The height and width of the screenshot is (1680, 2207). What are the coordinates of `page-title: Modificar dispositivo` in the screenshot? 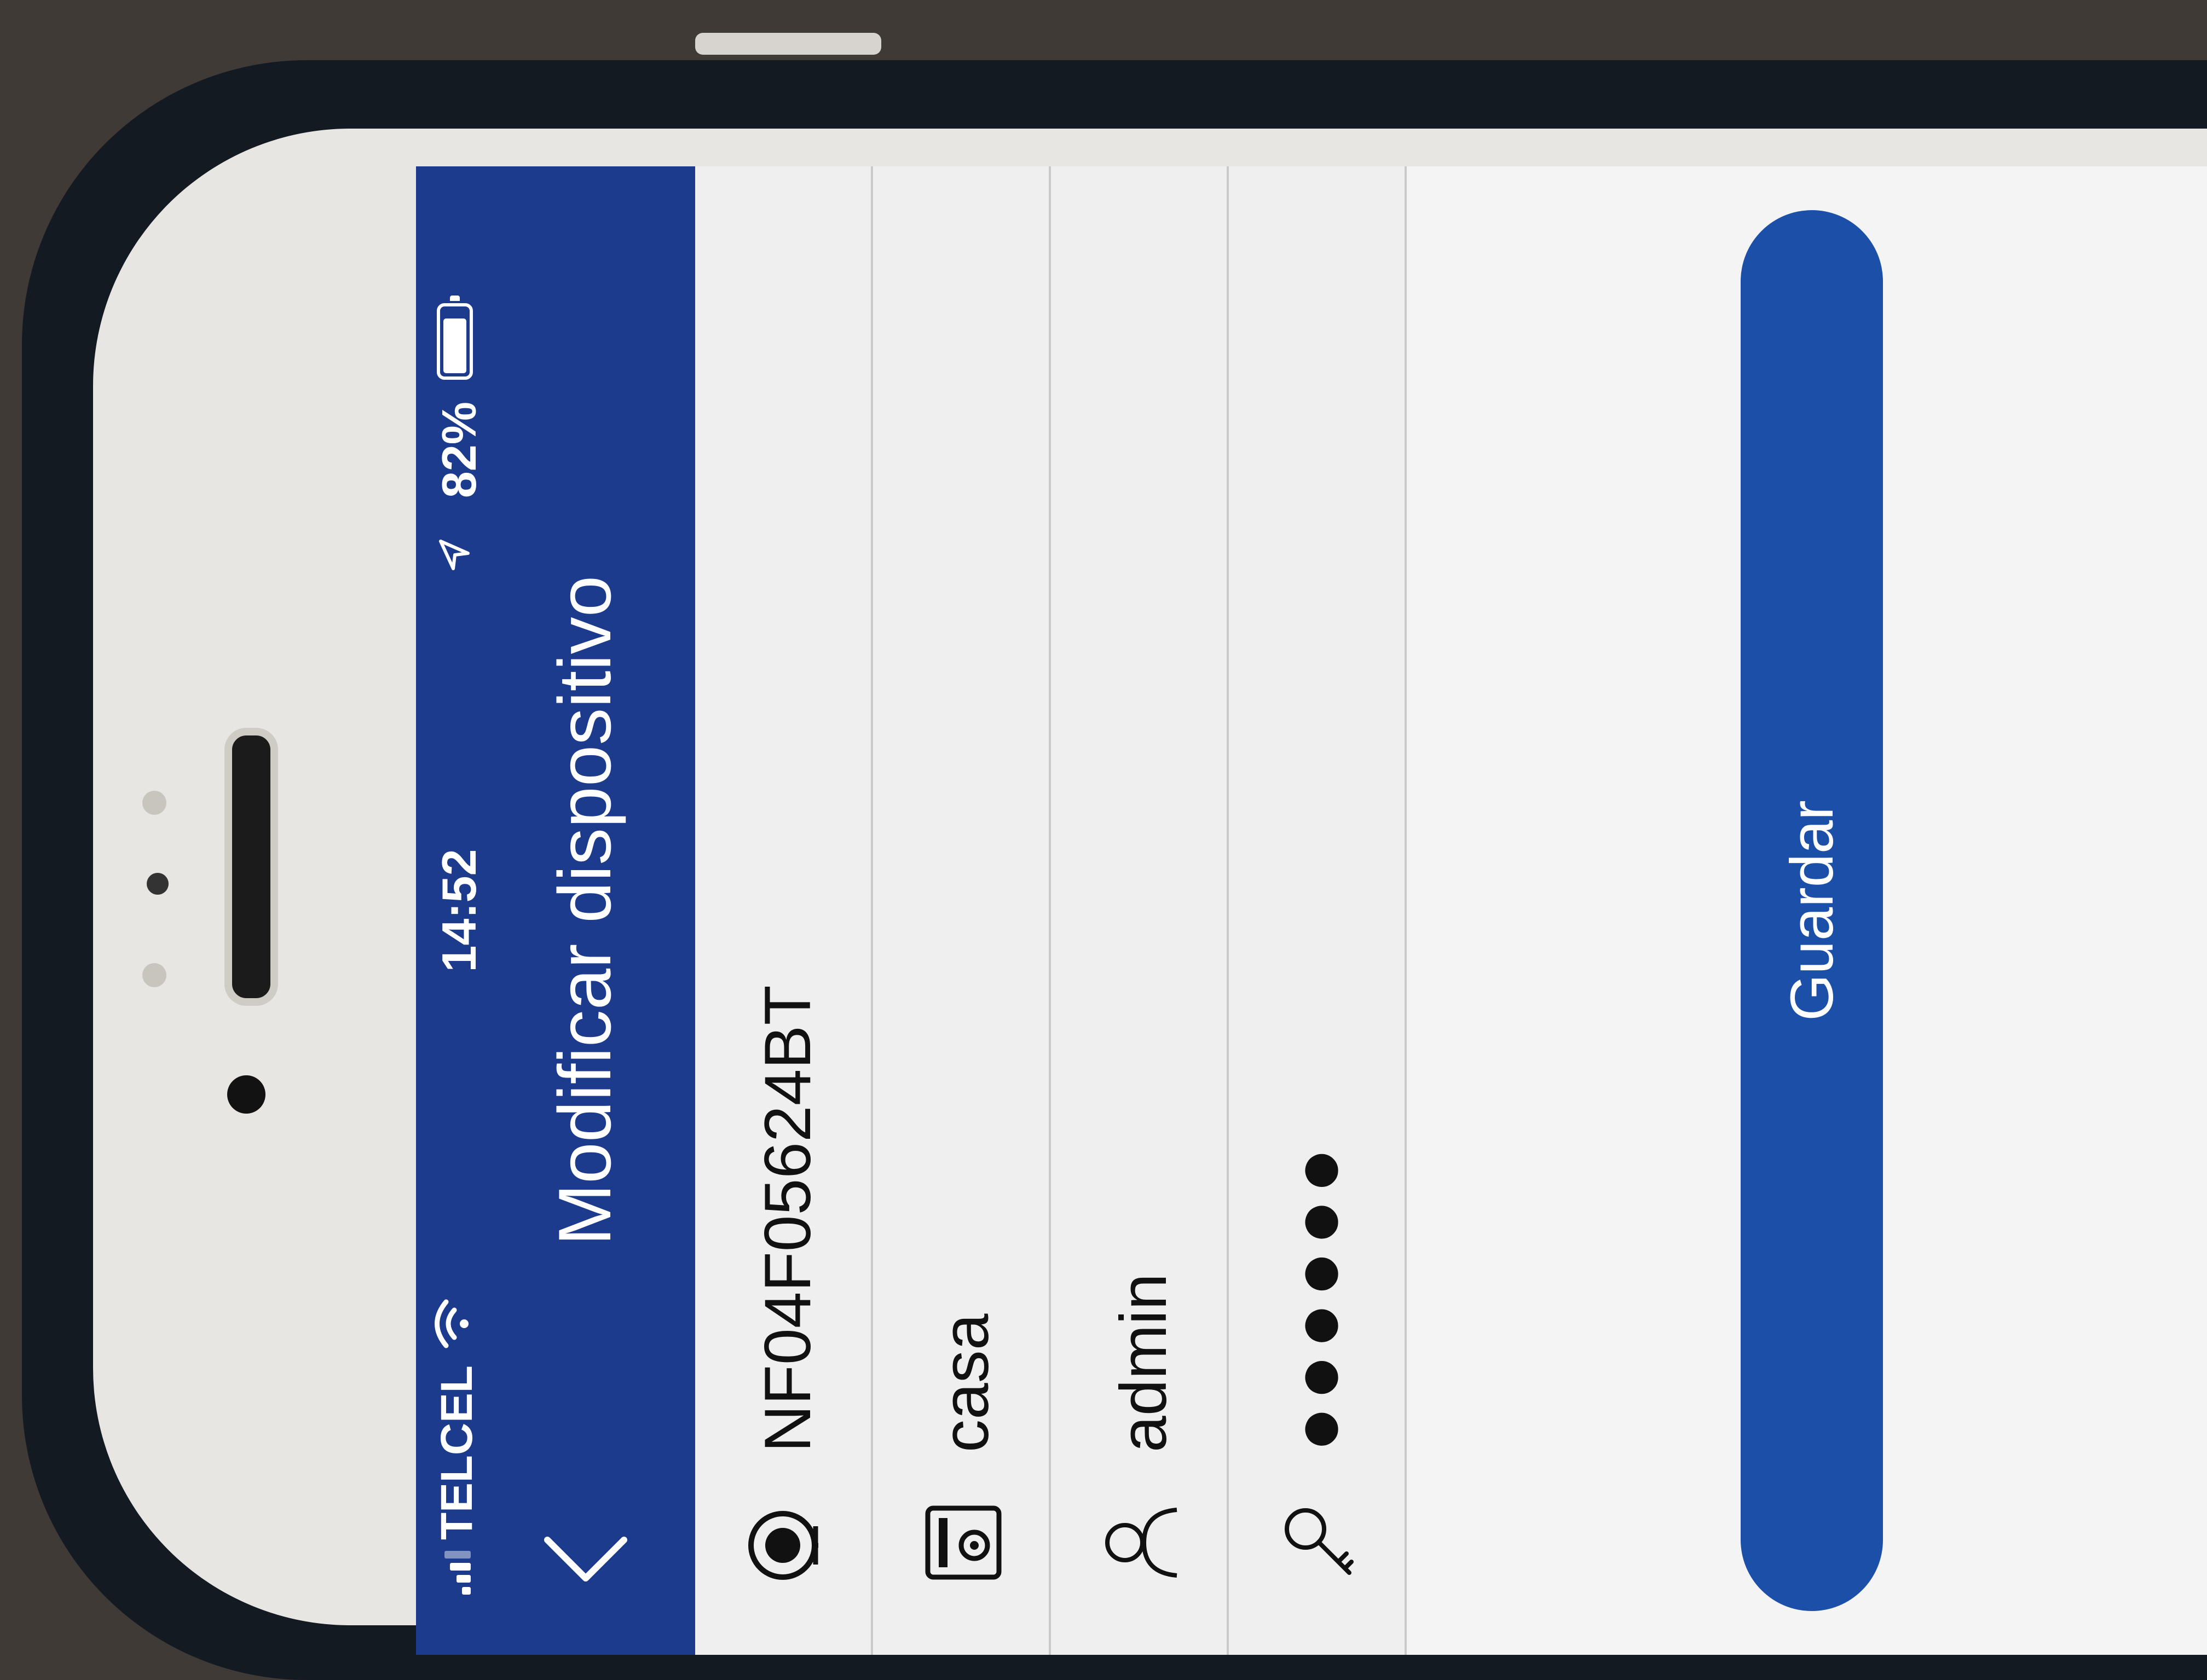 It's located at (584, 910).